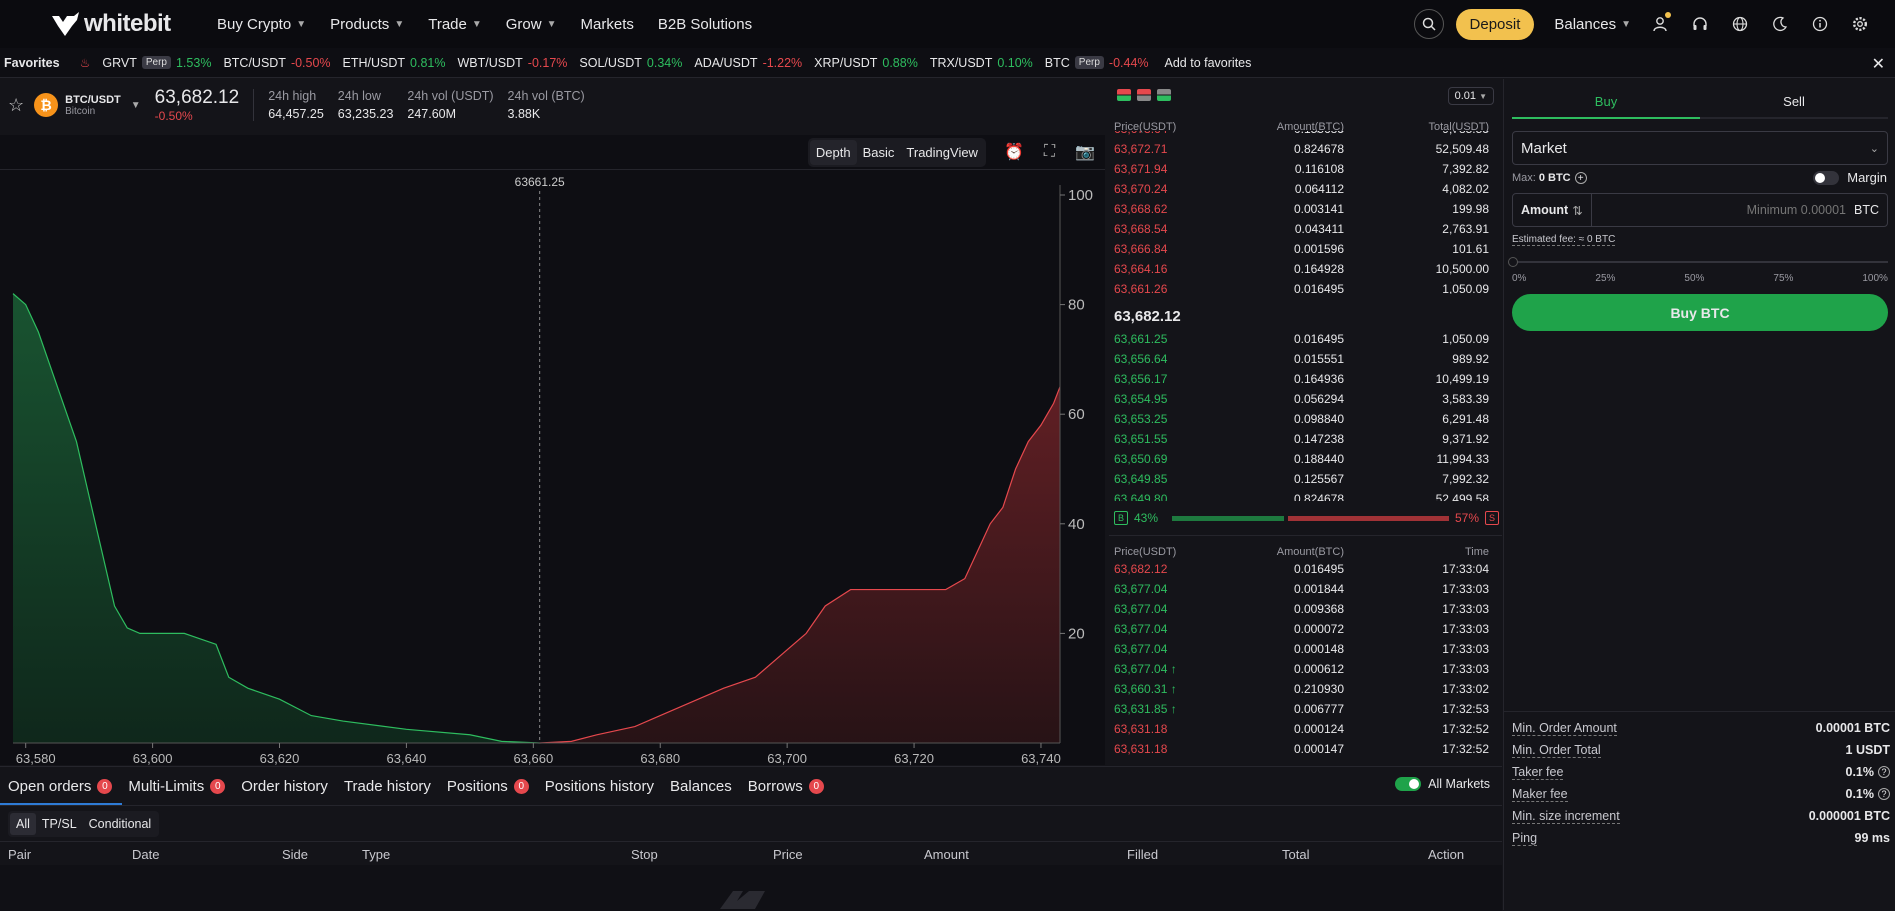 The height and width of the screenshot is (911, 1895). I want to click on sell-tab: Sell, so click(1794, 104).